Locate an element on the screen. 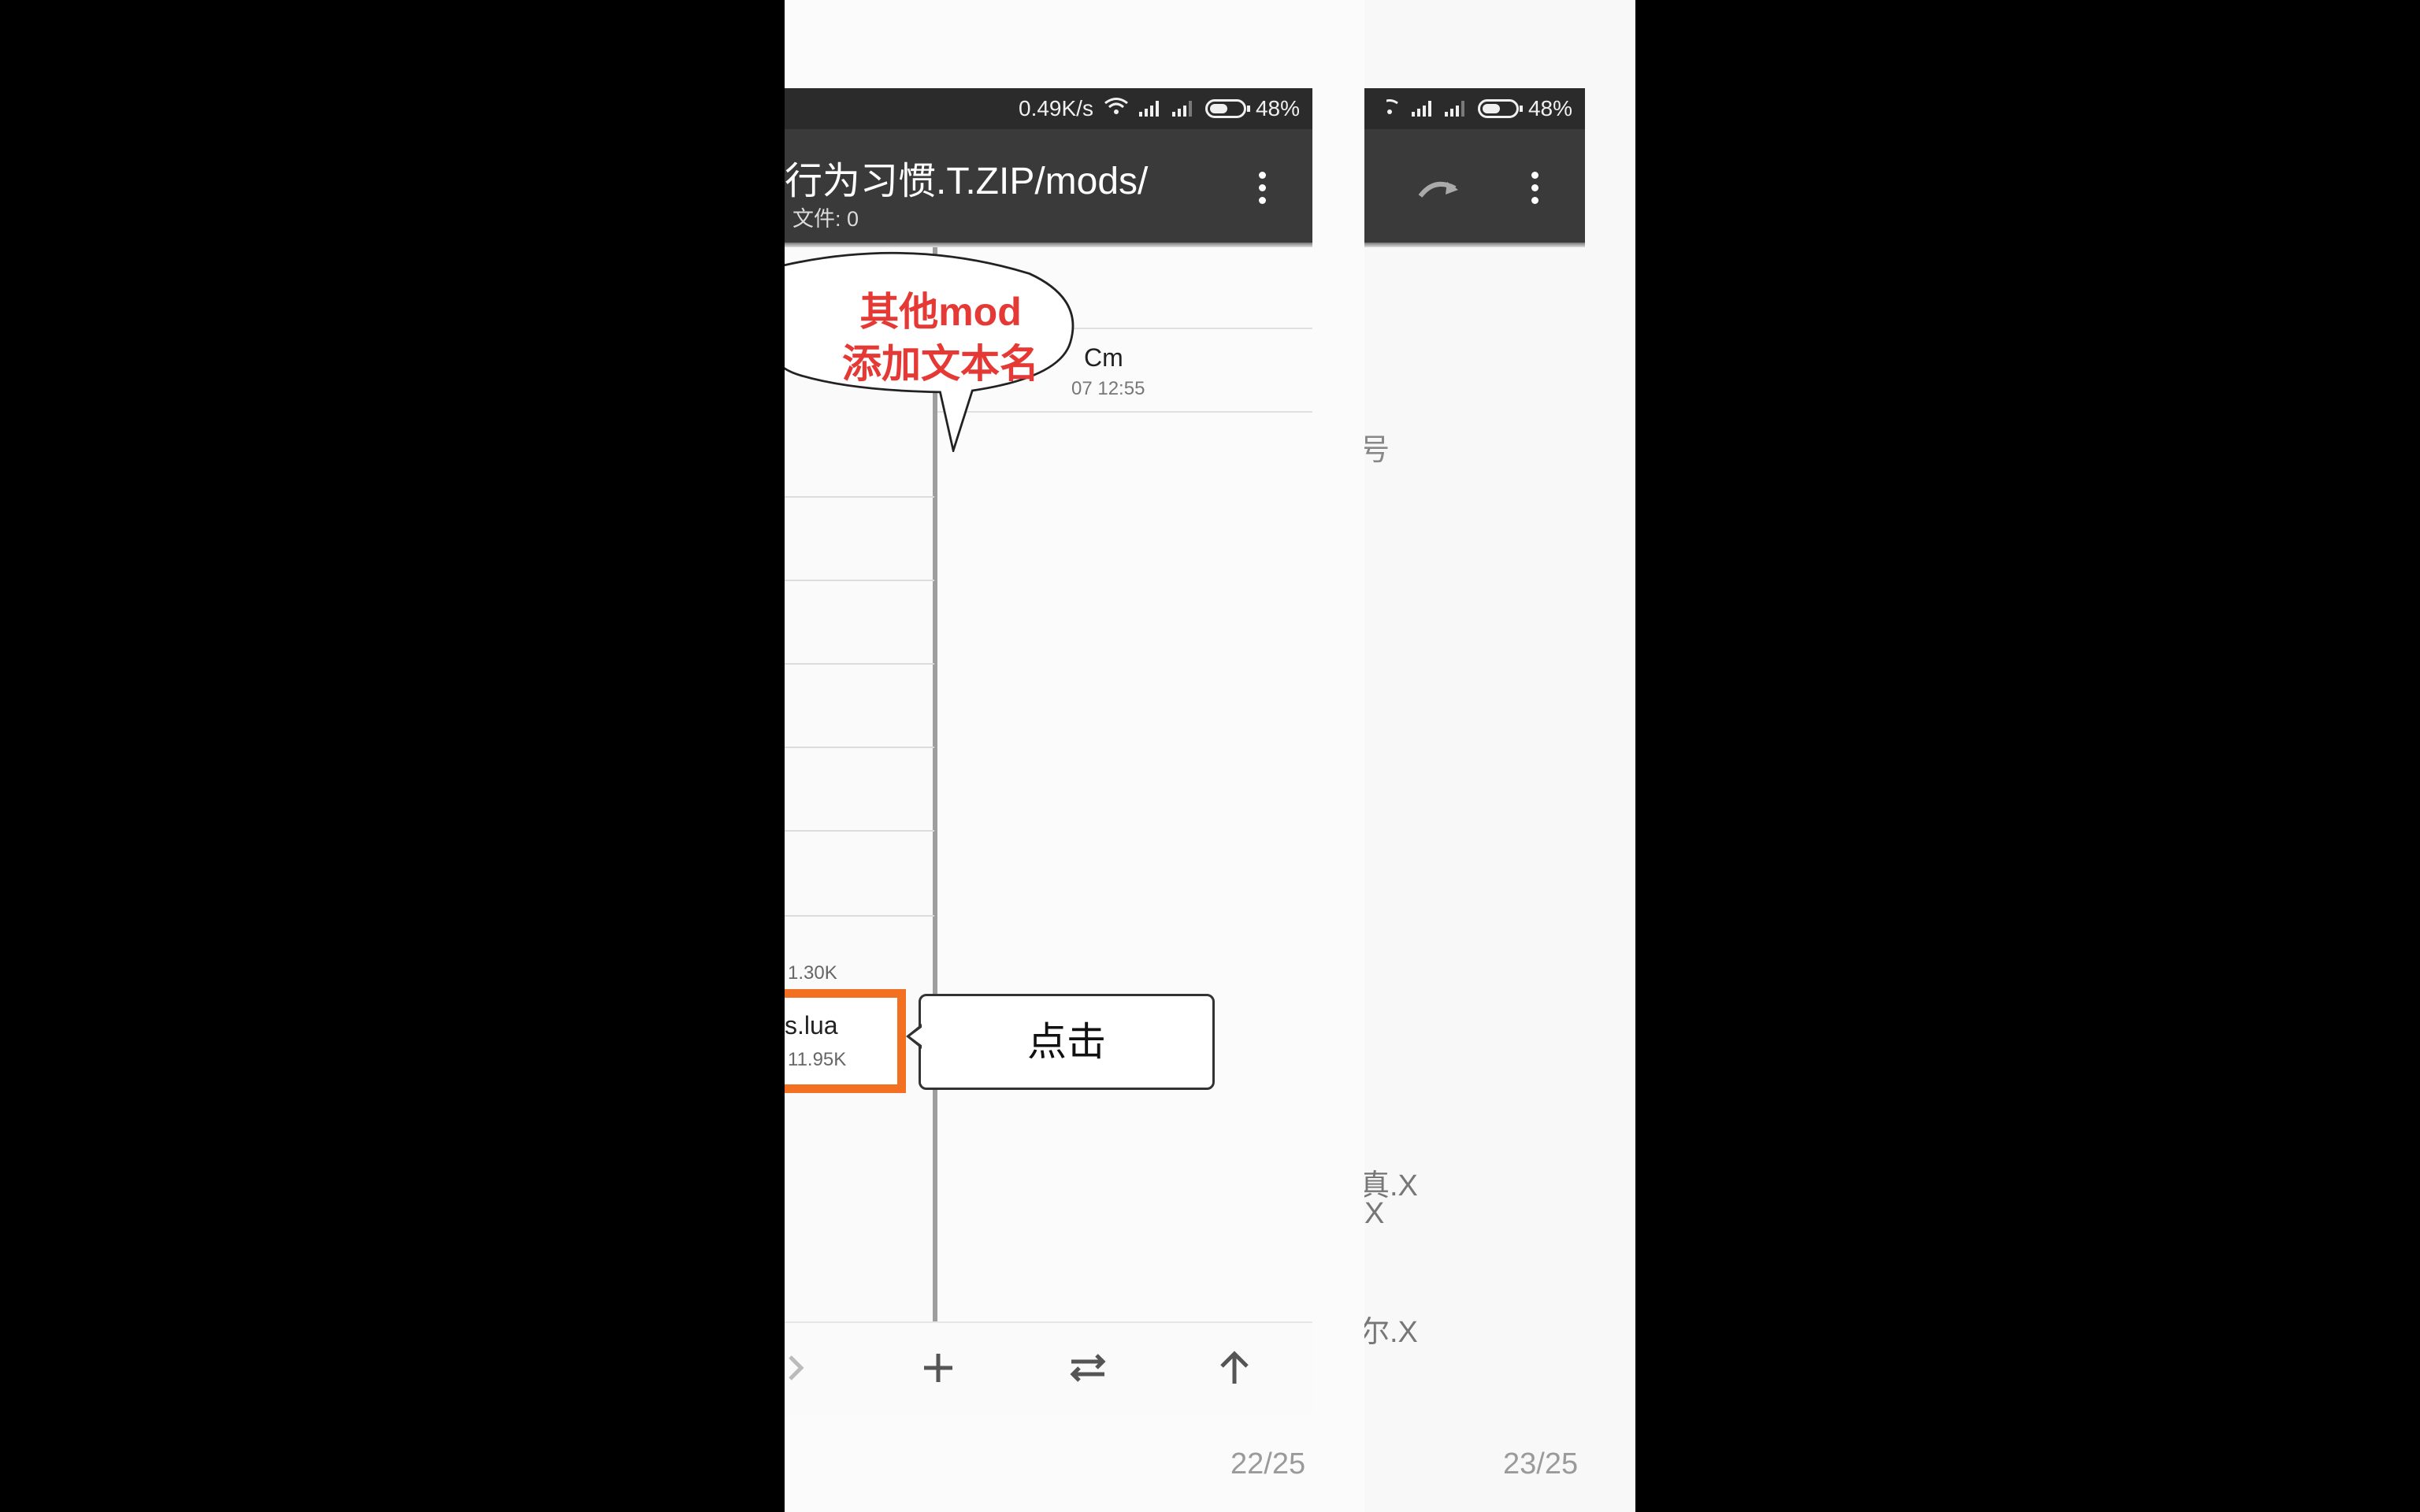 This screenshot has height=1512, width=2420. chevron-right-icon is located at coordinates (809, 1367).